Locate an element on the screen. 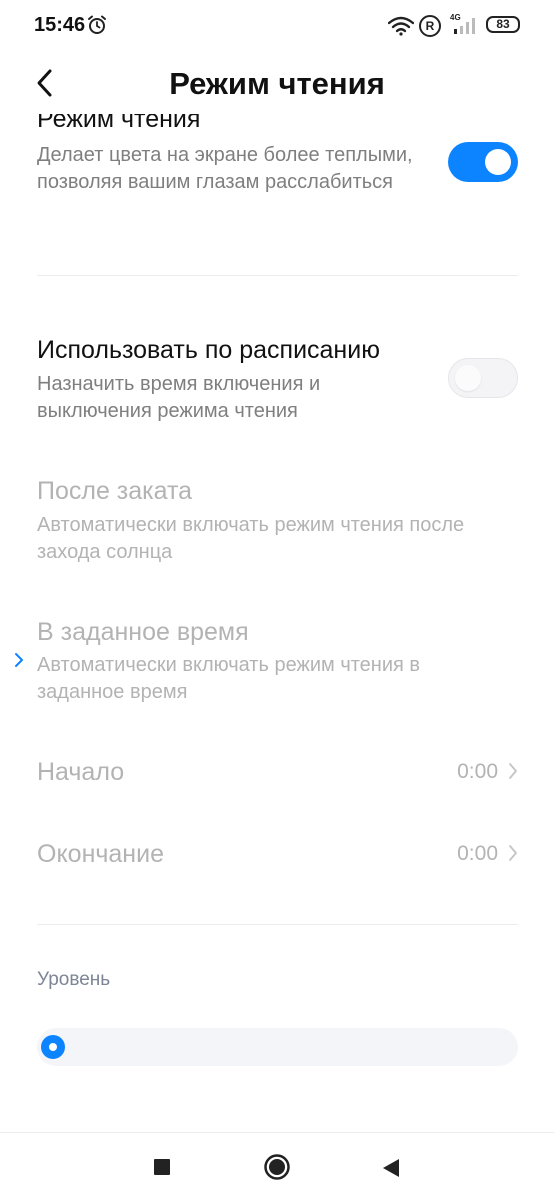  signal-icon is located at coordinates (464, 26).